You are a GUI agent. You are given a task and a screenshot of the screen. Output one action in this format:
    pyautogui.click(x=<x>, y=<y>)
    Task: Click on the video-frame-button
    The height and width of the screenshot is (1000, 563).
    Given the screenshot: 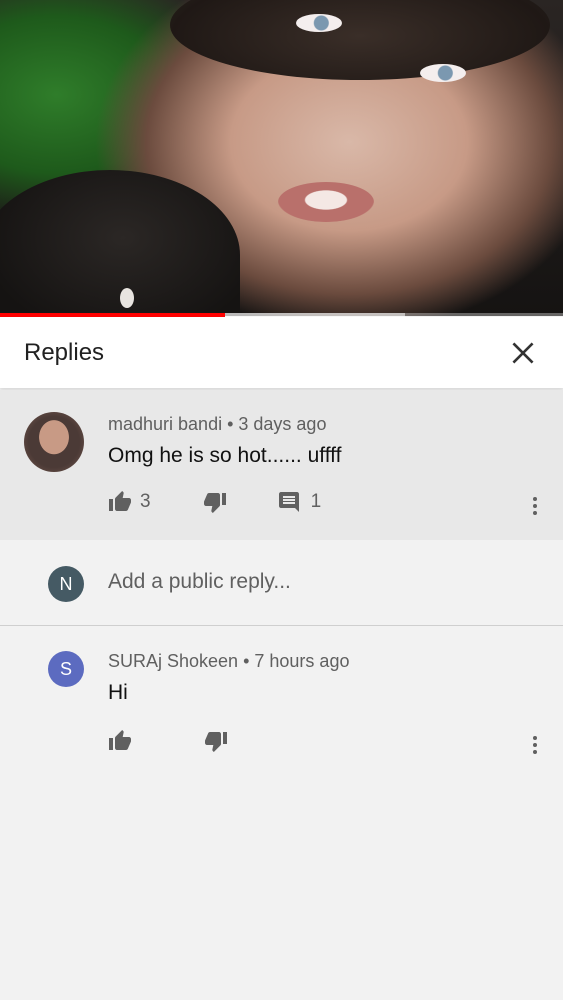 What is the action you would take?
    pyautogui.click(x=127, y=298)
    